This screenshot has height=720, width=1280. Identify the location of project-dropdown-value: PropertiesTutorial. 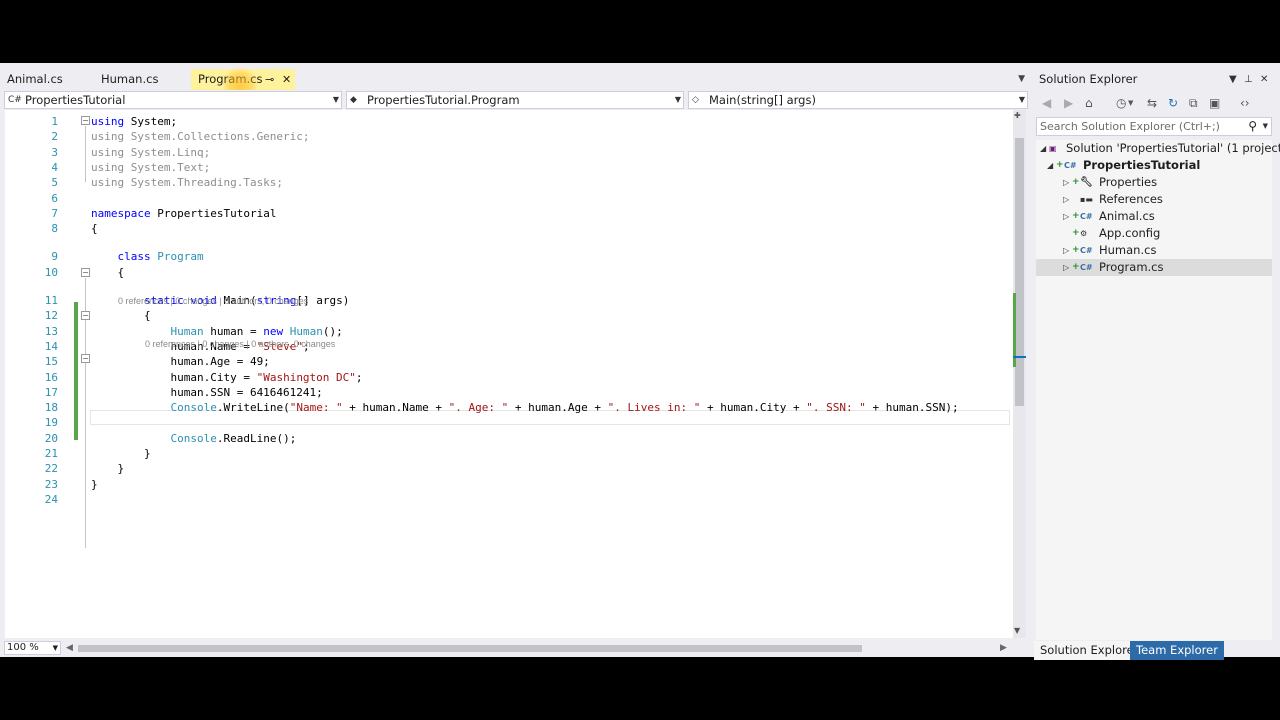
(75, 100).